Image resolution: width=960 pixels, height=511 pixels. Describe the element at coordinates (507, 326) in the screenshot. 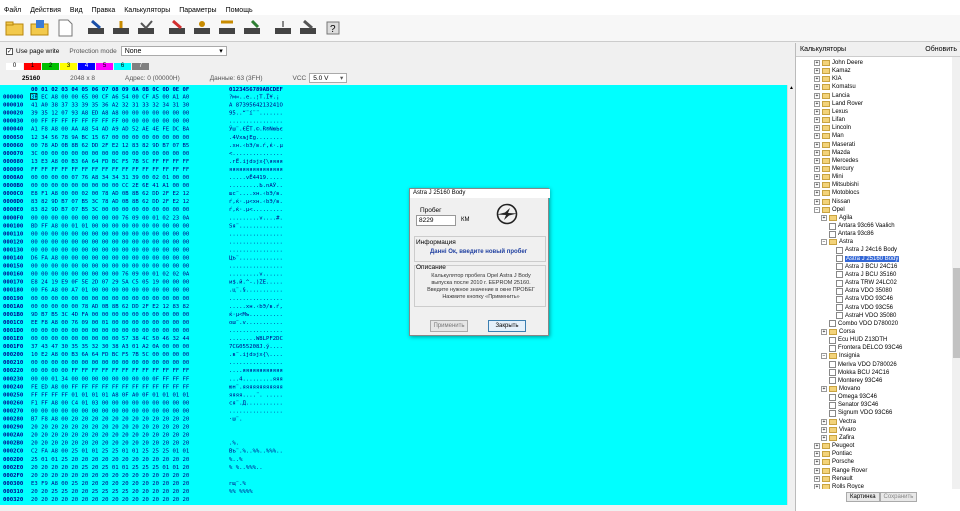

I see `close-button: Закрыть` at that location.